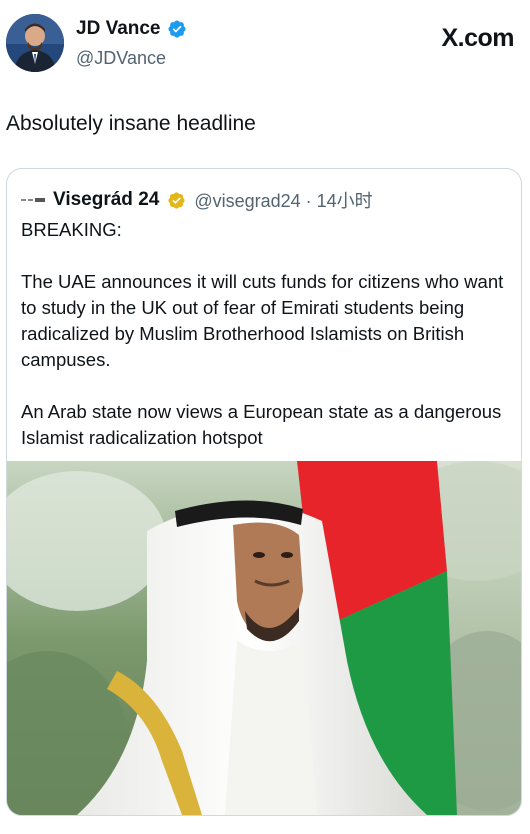  What do you see at coordinates (33, 200) in the screenshot?
I see `quoted-author-avatar` at bounding box center [33, 200].